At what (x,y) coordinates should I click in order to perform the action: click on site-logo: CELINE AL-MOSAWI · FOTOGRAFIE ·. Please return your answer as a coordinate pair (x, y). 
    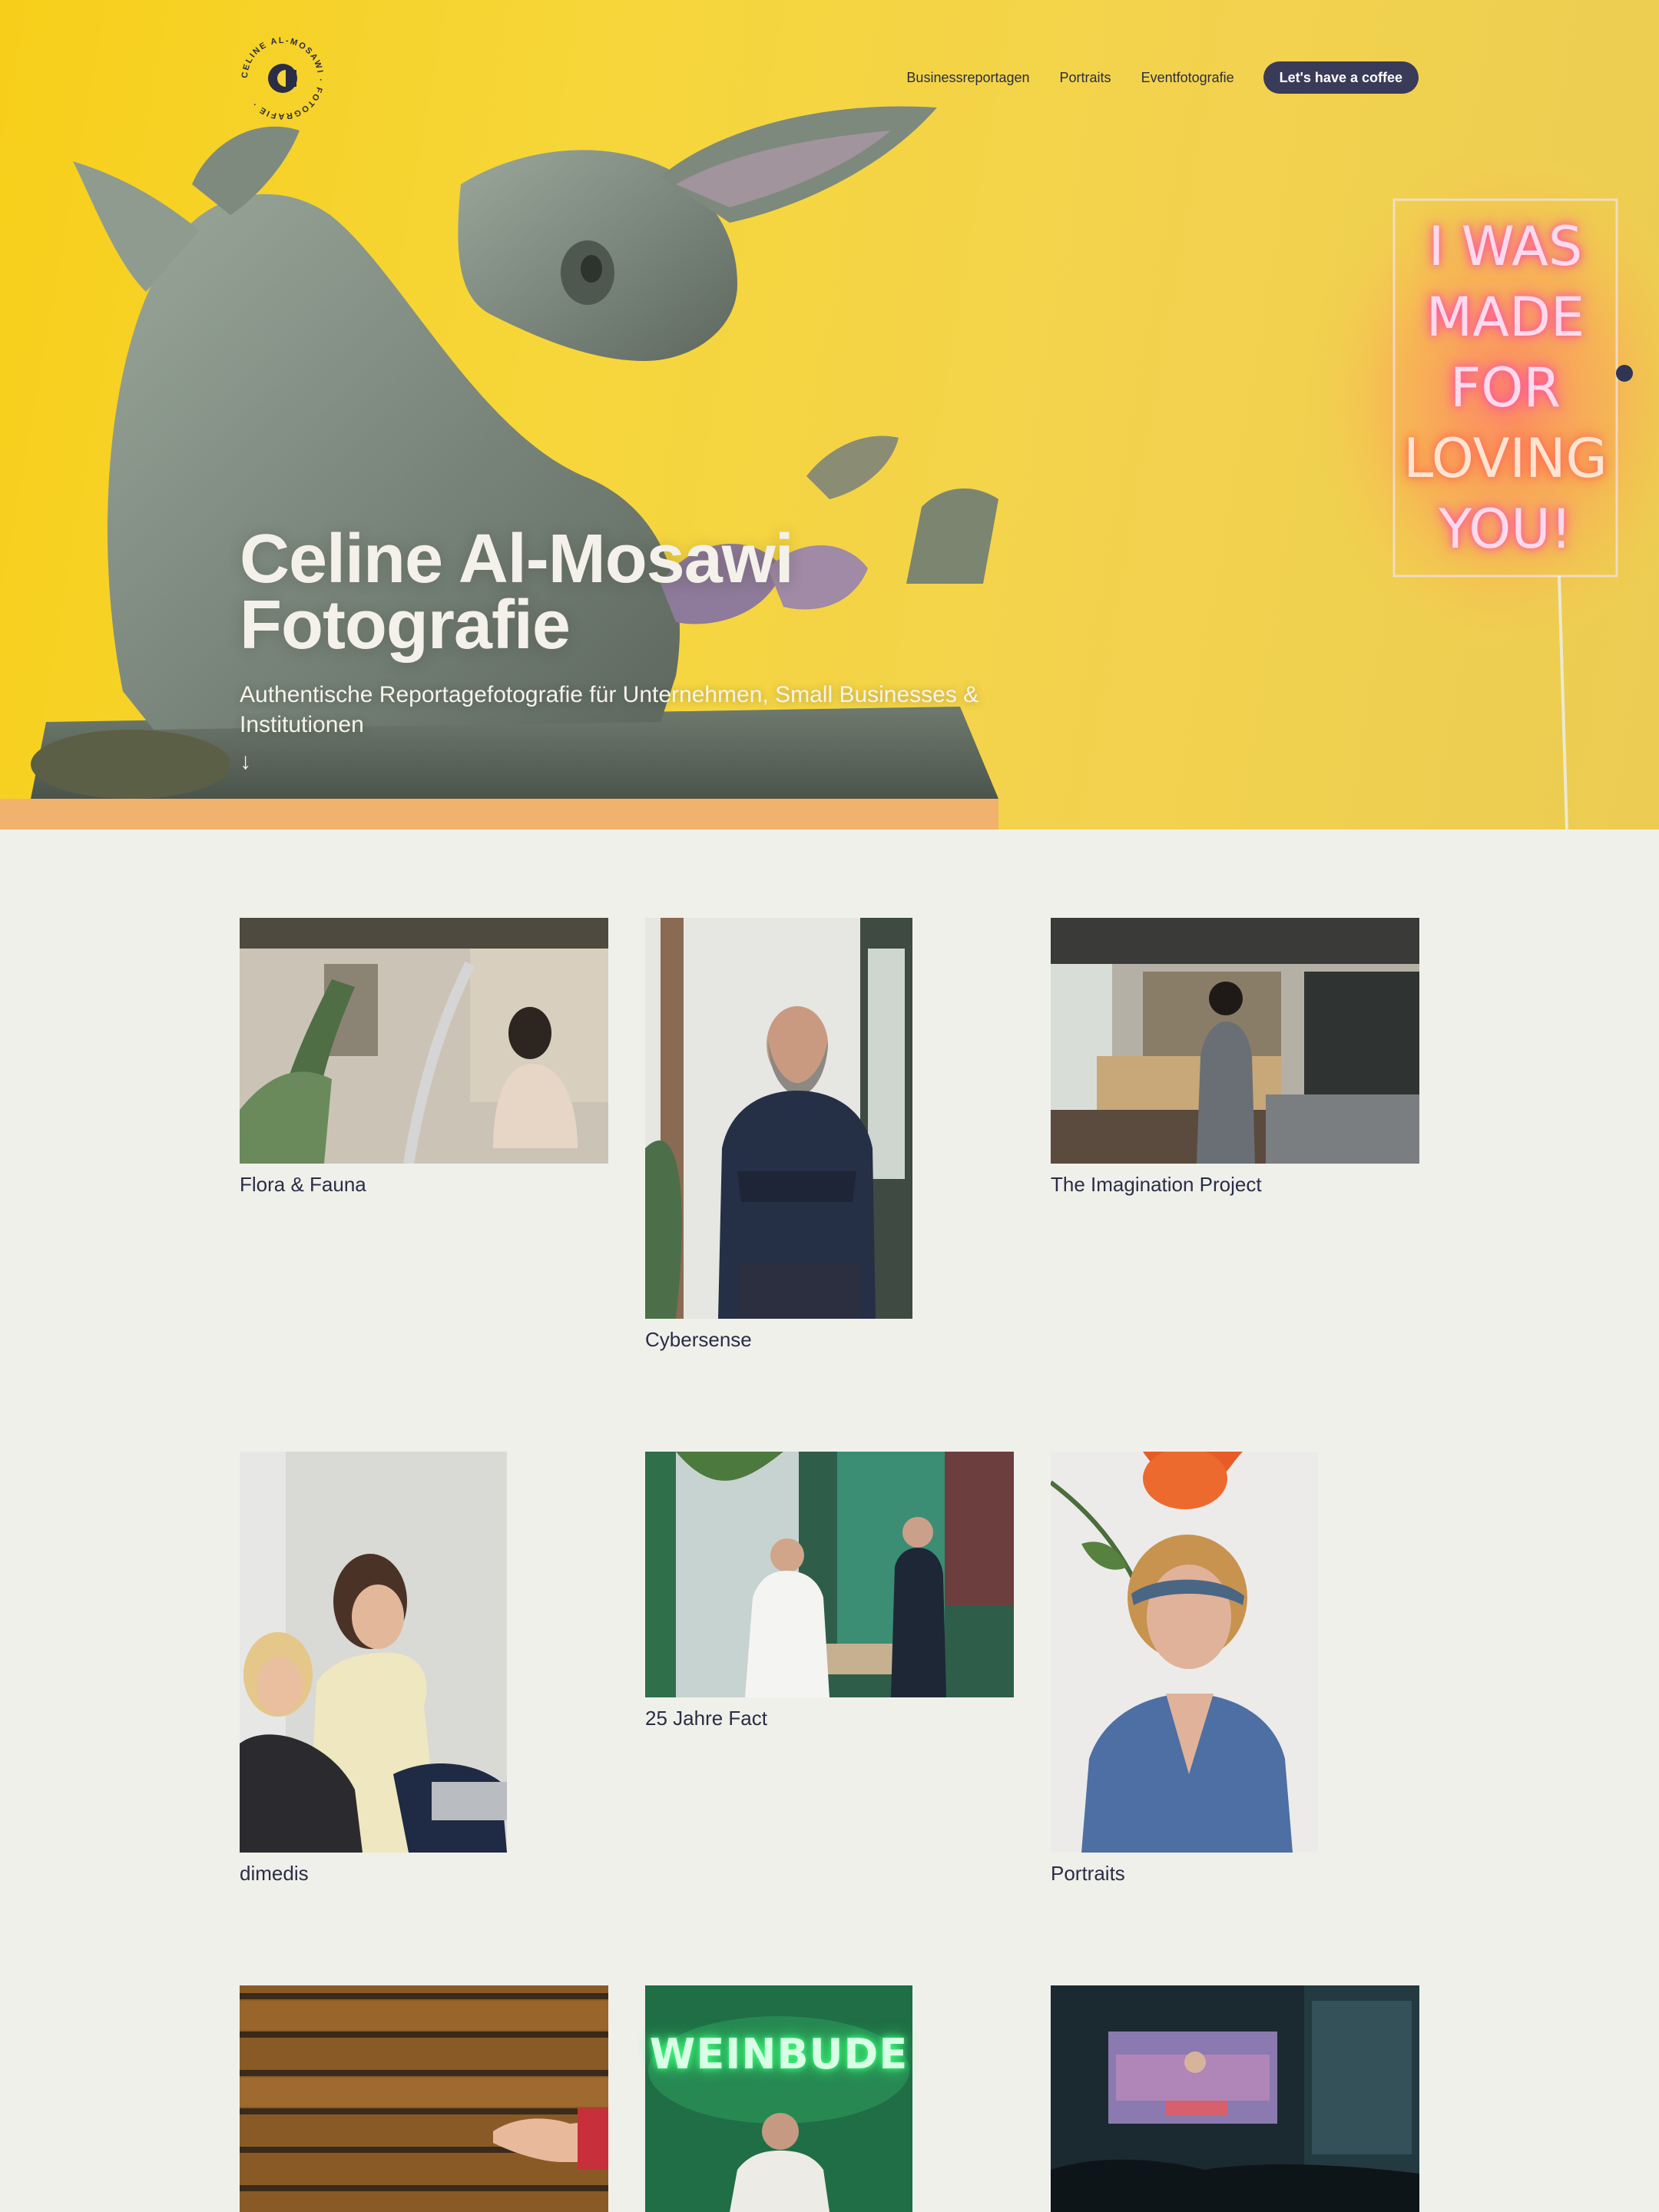
    Looking at the image, I should click on (282, 79).